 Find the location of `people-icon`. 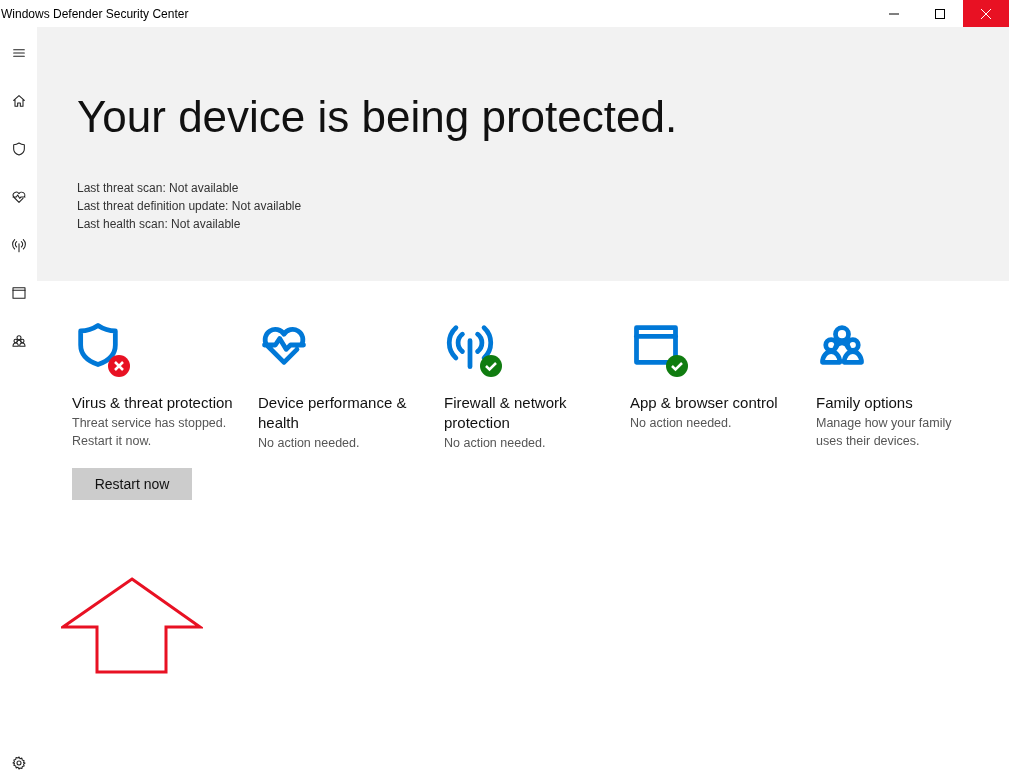

people-icon is located at coordinates (18, 341).